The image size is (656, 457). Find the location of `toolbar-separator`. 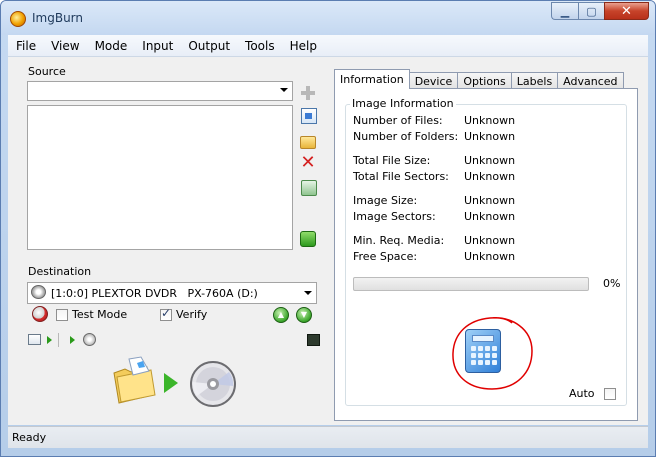

toolbar-separator is located at coordinates (58, 340).